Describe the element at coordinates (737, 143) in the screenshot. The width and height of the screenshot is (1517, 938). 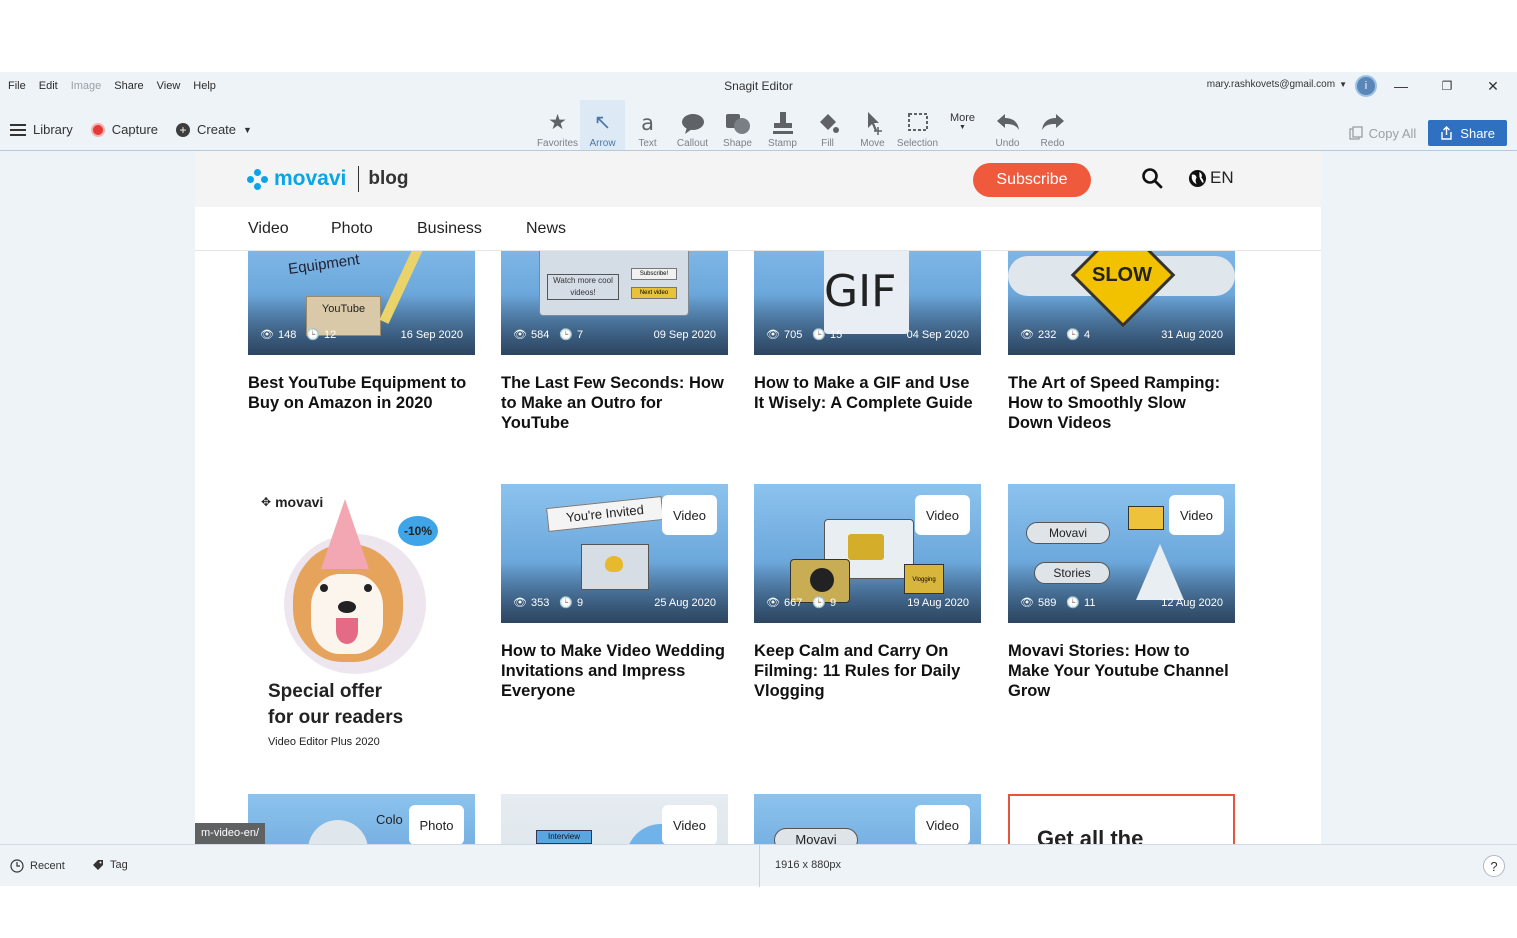
I see `tool-label: Shape` at that location.